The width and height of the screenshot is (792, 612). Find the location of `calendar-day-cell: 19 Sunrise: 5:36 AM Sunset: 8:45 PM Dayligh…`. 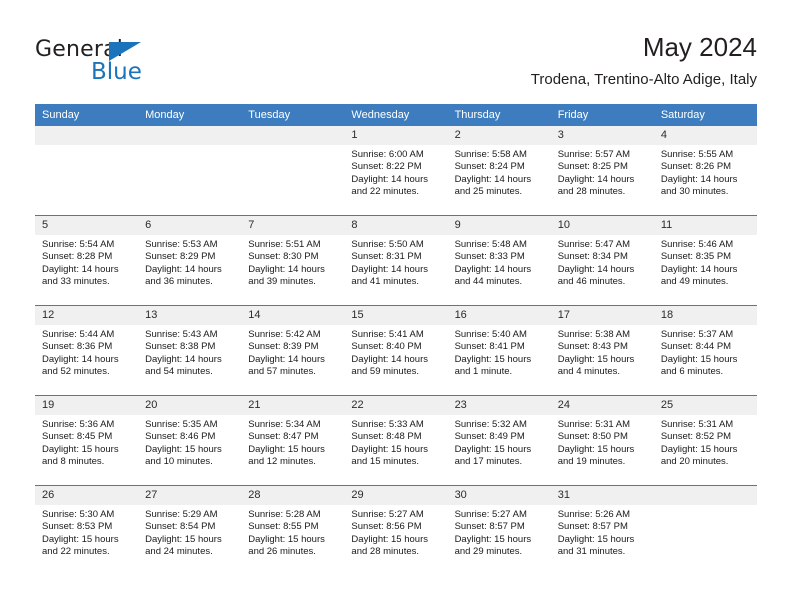

calendar-day-cell: 19 Sunrise: 5:36 AM Sunset: 8:45 PM Dayligh… is located at coordinates (87, 440).